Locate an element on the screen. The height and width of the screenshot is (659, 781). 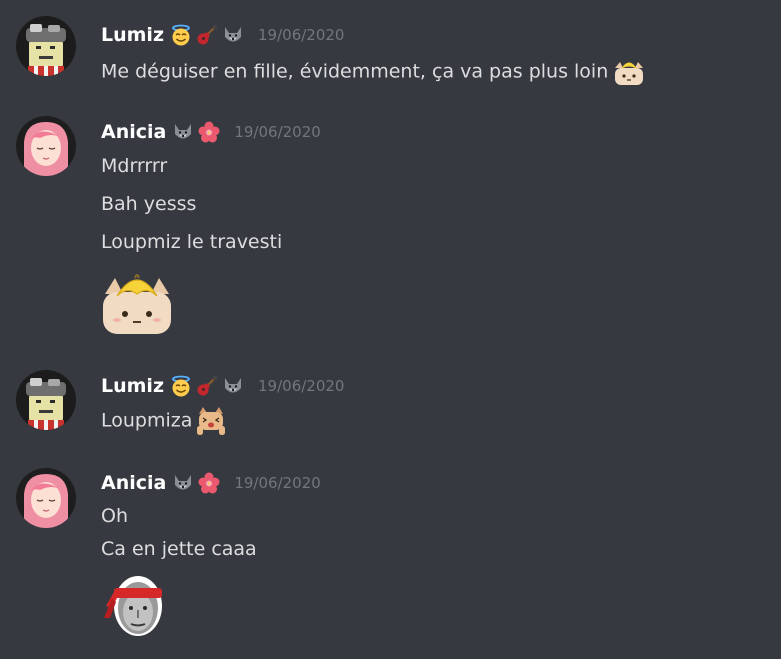
message-text: Oh is located at coordinates (114, 516).